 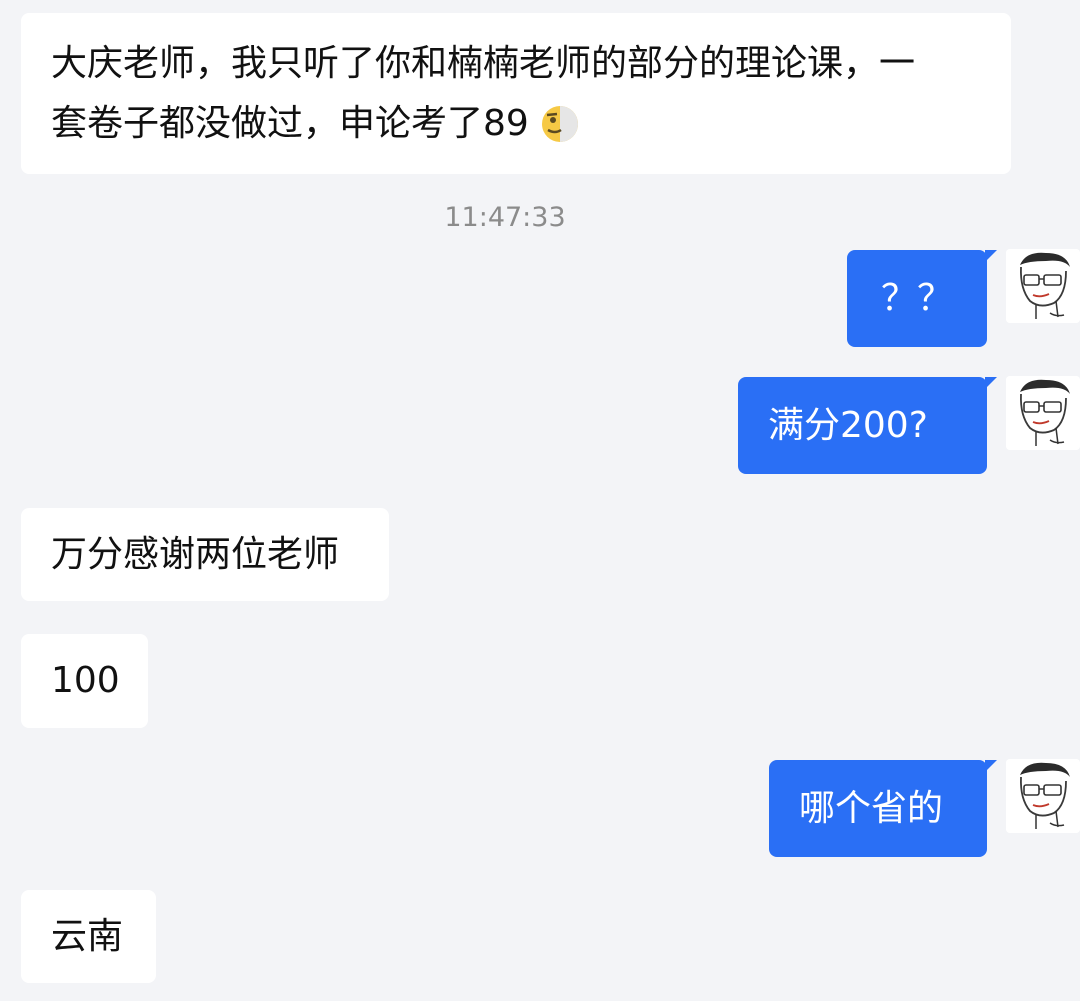 I want to click on message-text: ？？, so click(x=916, y=298).